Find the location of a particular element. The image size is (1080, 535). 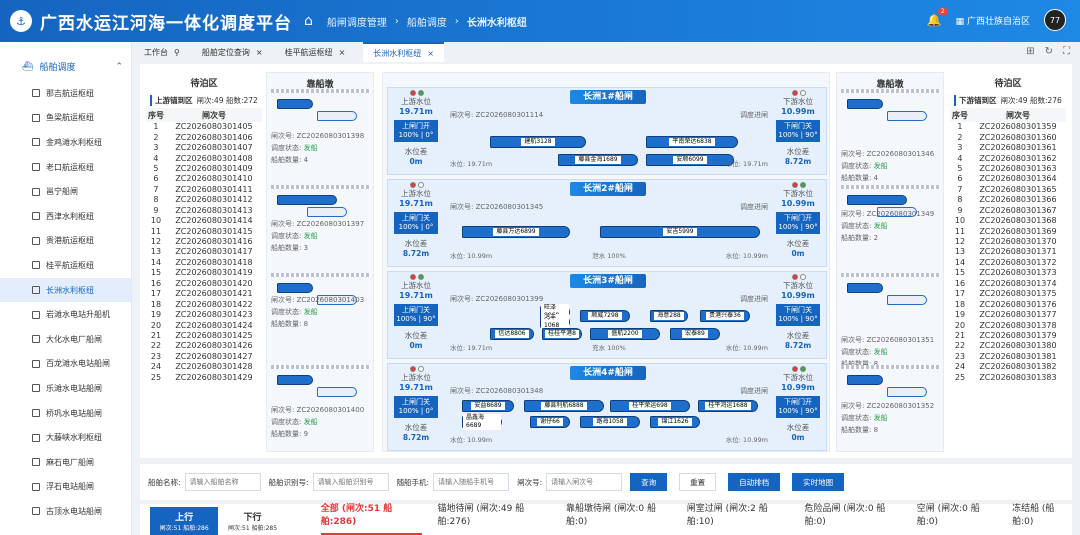

refresh-icon: ↻ is located at coordinates (1049, 51).